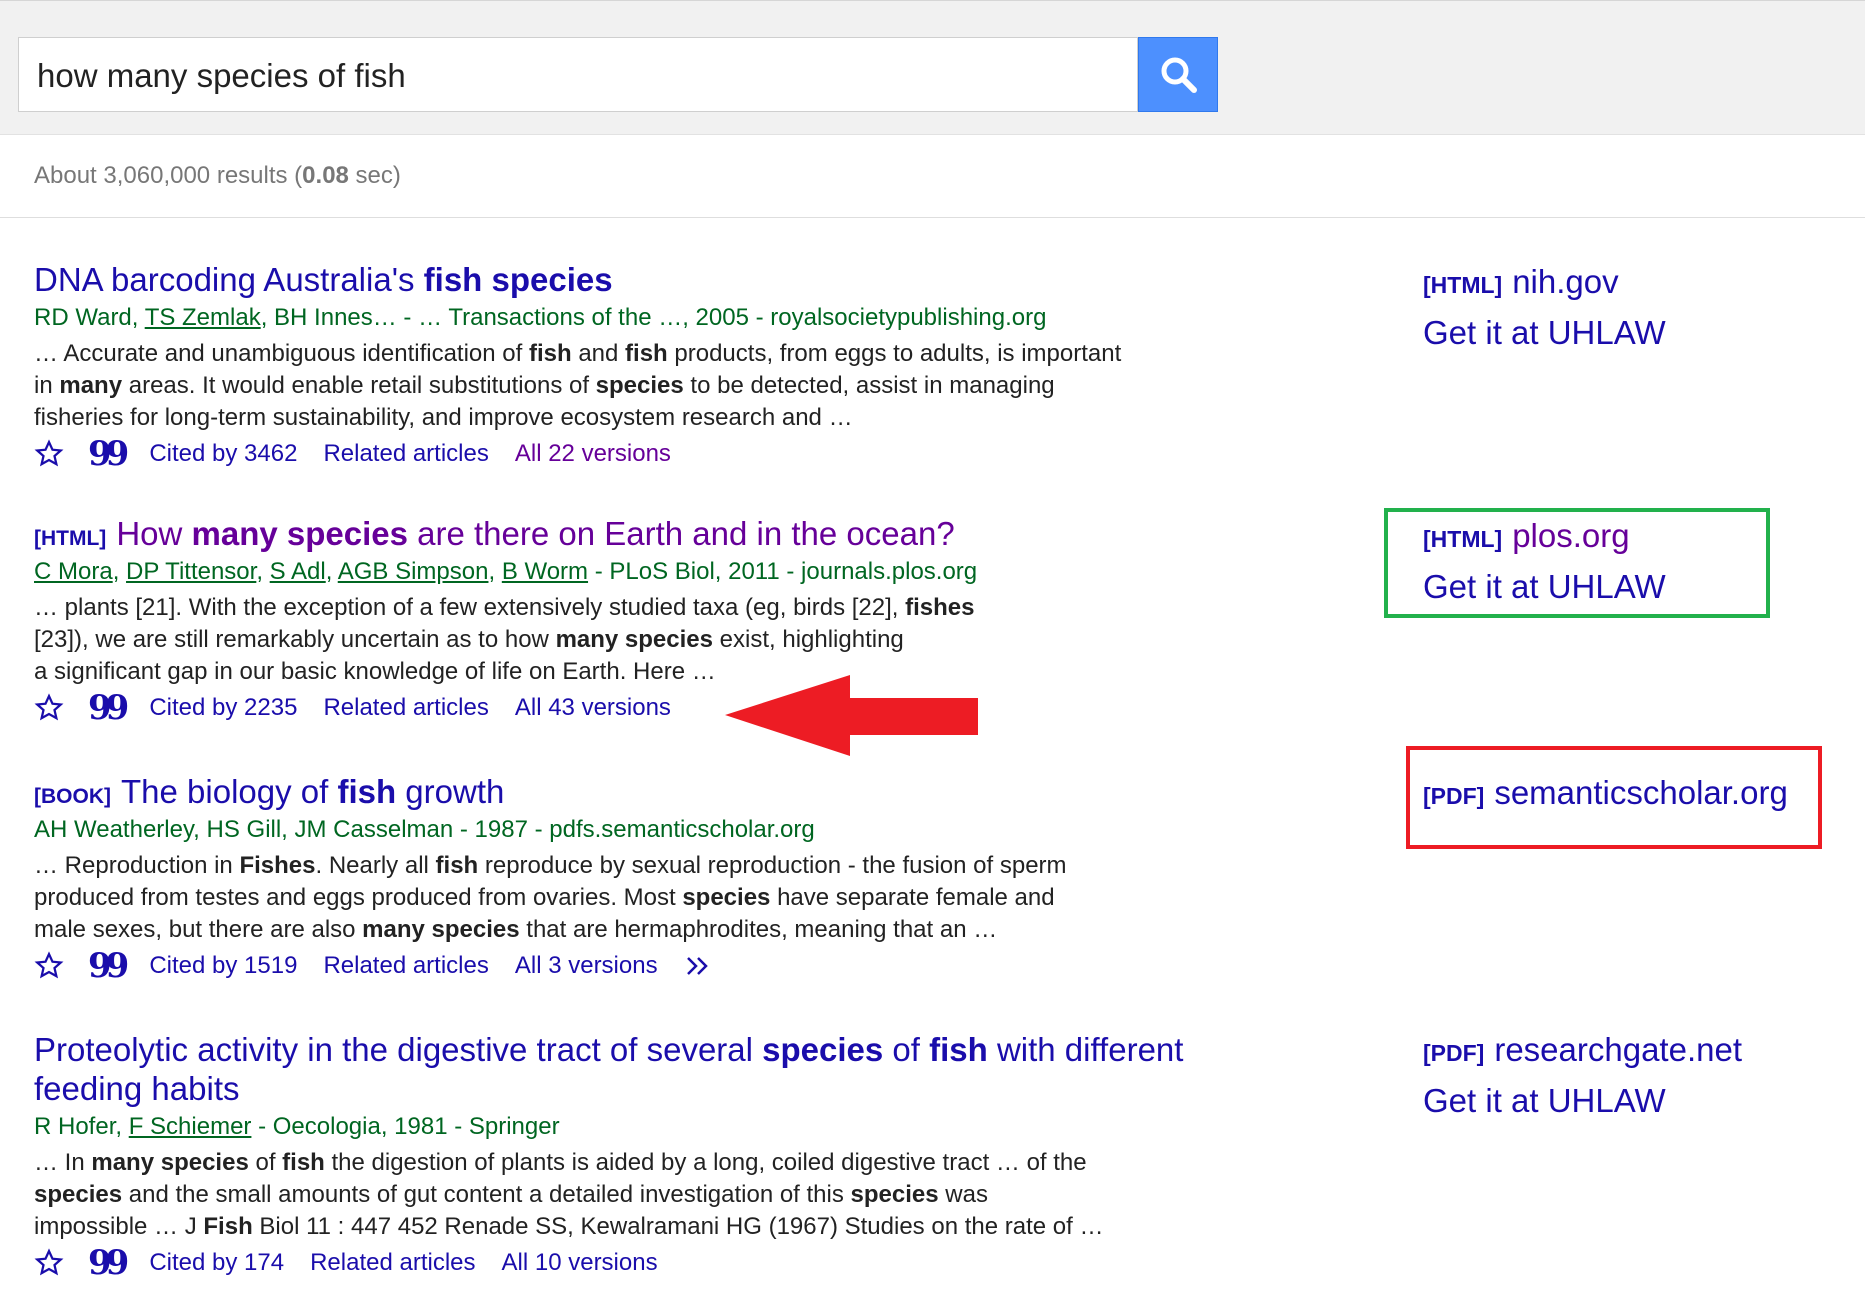  I want to click on cited-by-link: Cited by 1519, so click(223, 966).